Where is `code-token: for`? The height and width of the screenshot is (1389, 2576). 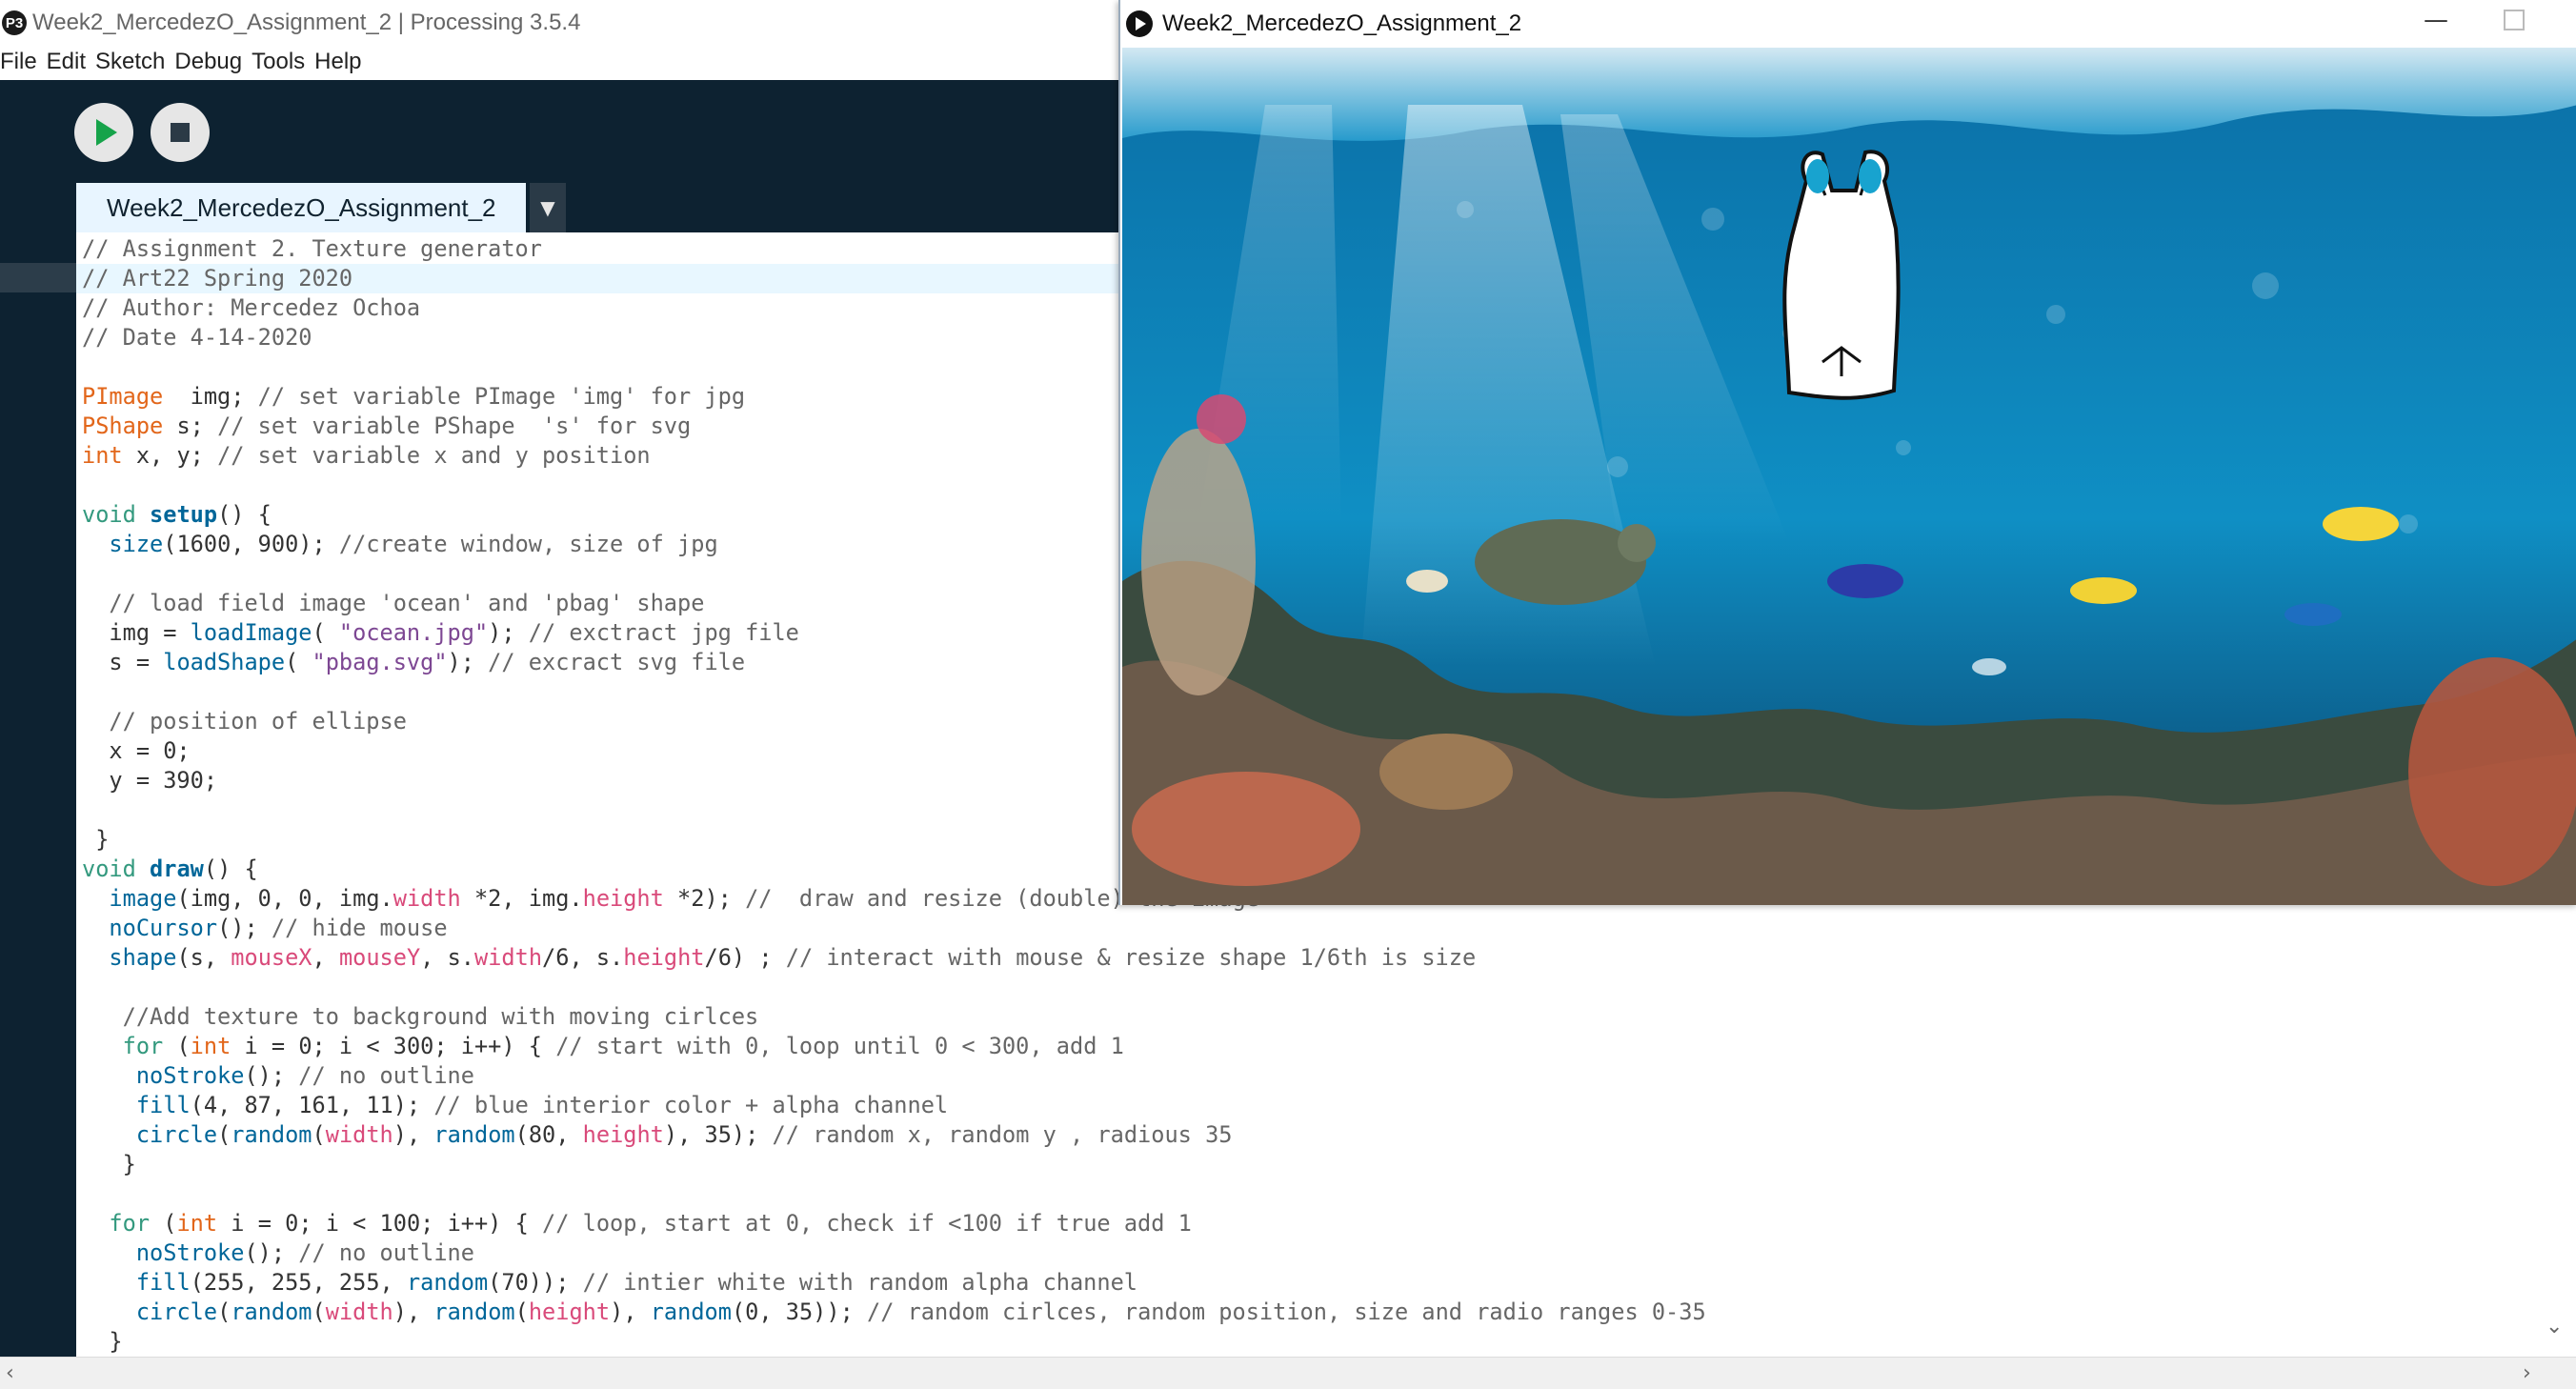
code-token: for is located at coordinates (143, 1046).